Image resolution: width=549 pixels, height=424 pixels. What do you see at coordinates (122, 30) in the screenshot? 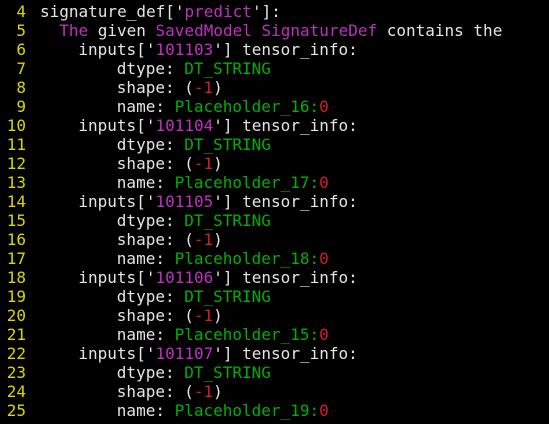
I see `code-token: given` at bounding box center [122, 30].